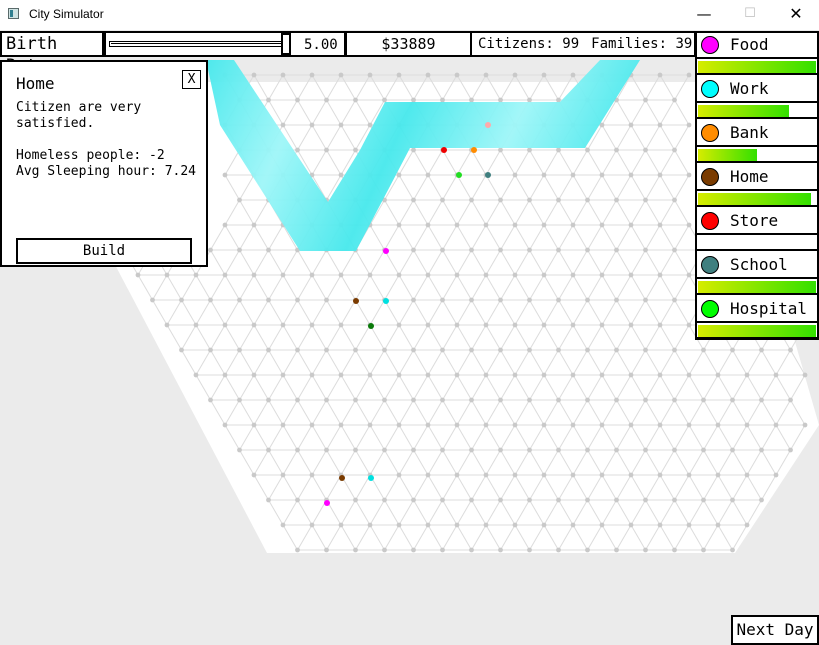 The height and width of the screenshot is (645, 819). Describe the element at coordinates (444, 150) in the screenshot. I see `store-building` at that location.